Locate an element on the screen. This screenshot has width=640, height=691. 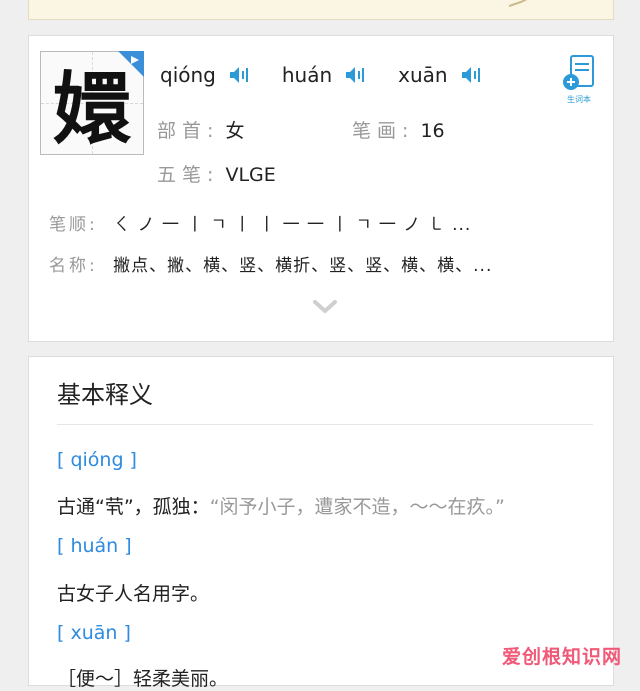
stroke-order-label: 笔顺: is located at coordinates (73, 225).